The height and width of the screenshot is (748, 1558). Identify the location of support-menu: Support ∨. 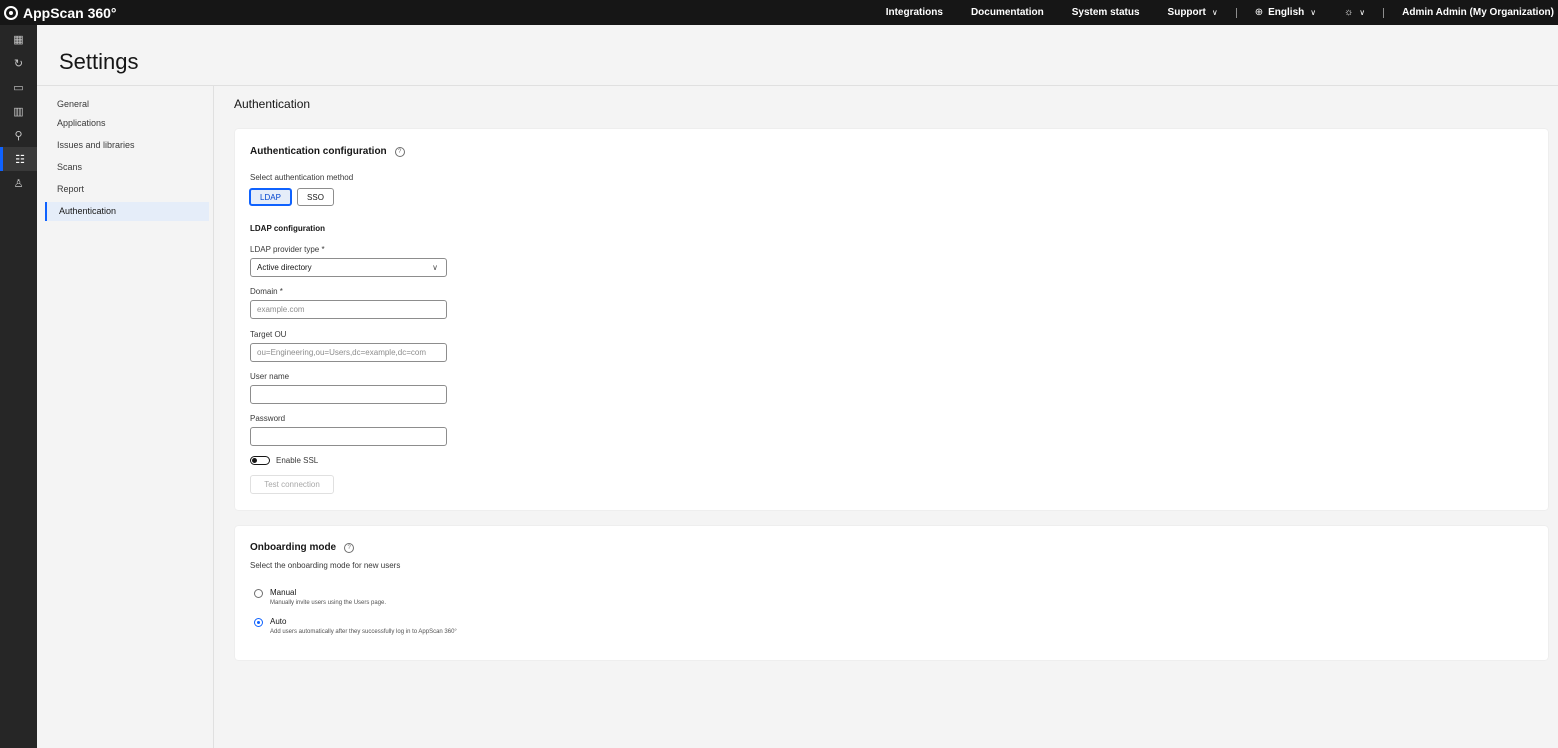
(1193, 12).